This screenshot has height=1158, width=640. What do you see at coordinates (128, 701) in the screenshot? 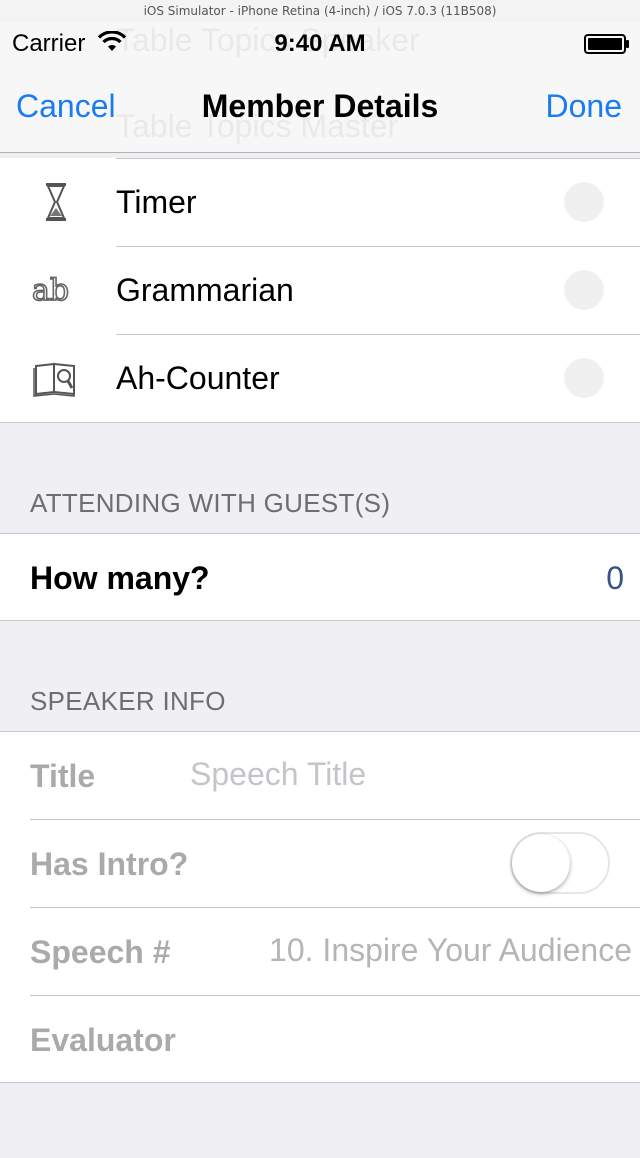
I see `section-header-speaker: SPEAKER INFO` at bounding box center [128, 701].